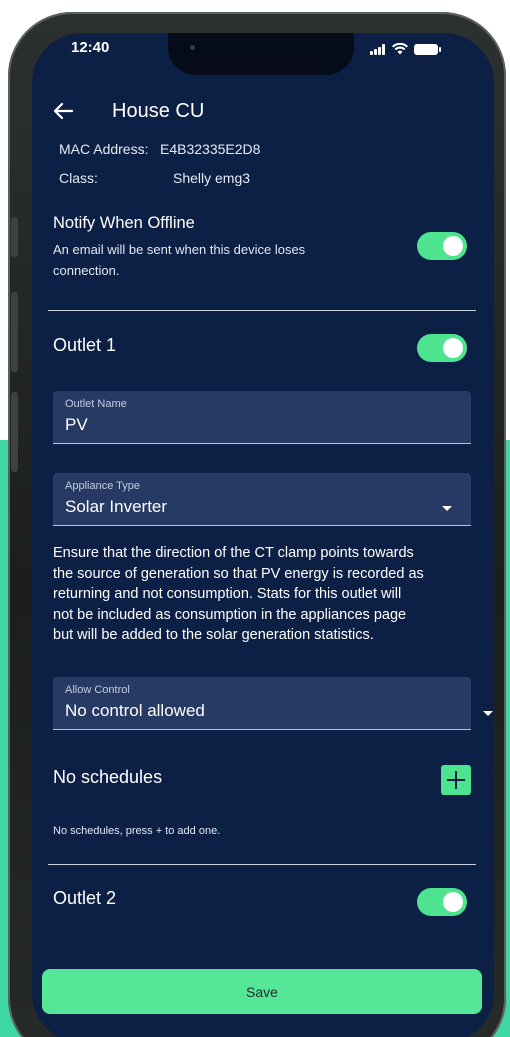 The width and height of the screenshot is (510, 1037). I want to click on outlet-2-toggle, so click(442, 902).